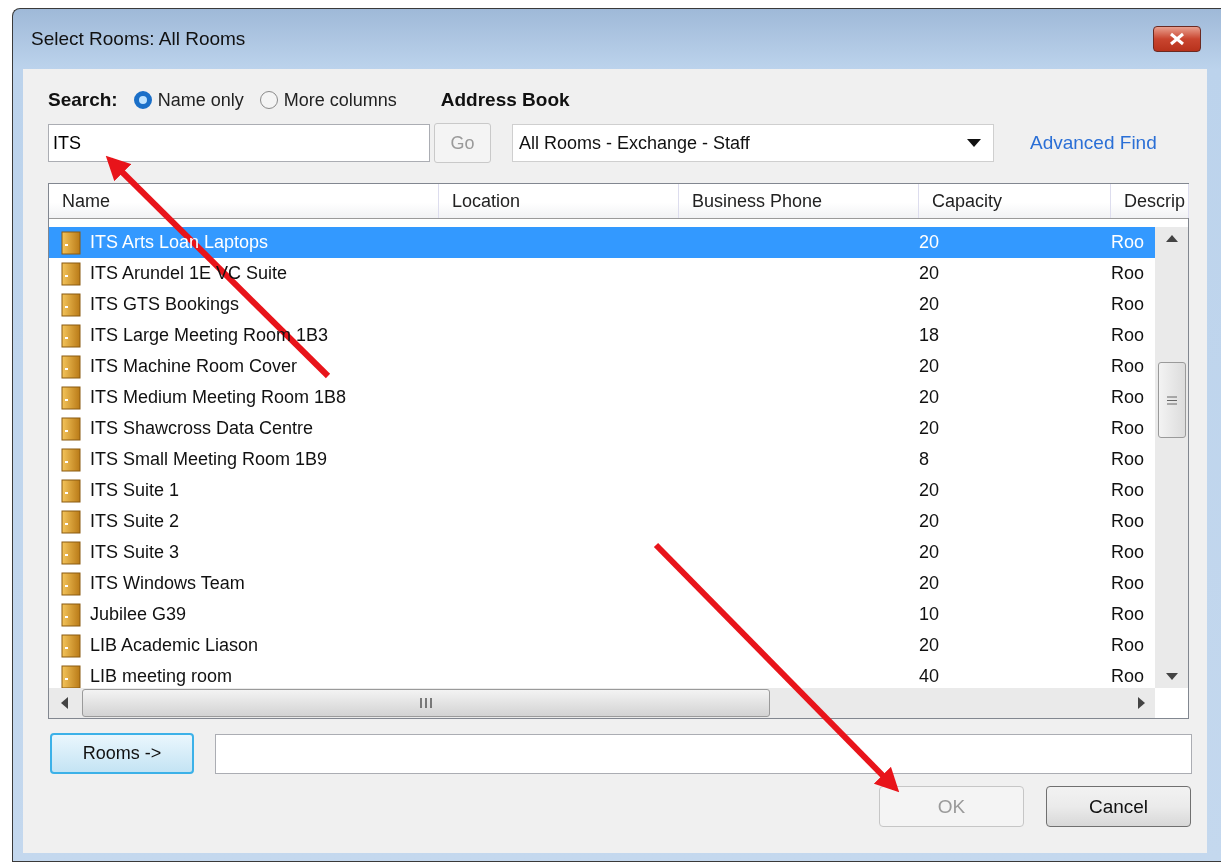  Describe the element at coordinates (602, 583) in the screenshot. I see `room-row: ITS Windows Team 20 Roo` at that location.